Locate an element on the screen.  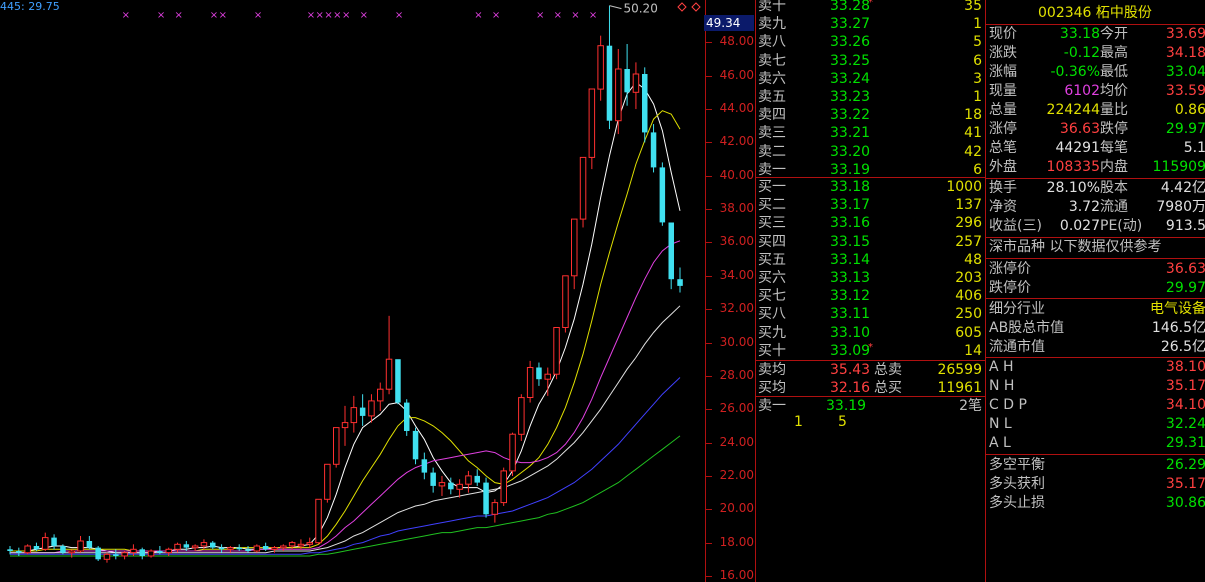
quote-value: 44291 is located at coordinates (1077, 148).